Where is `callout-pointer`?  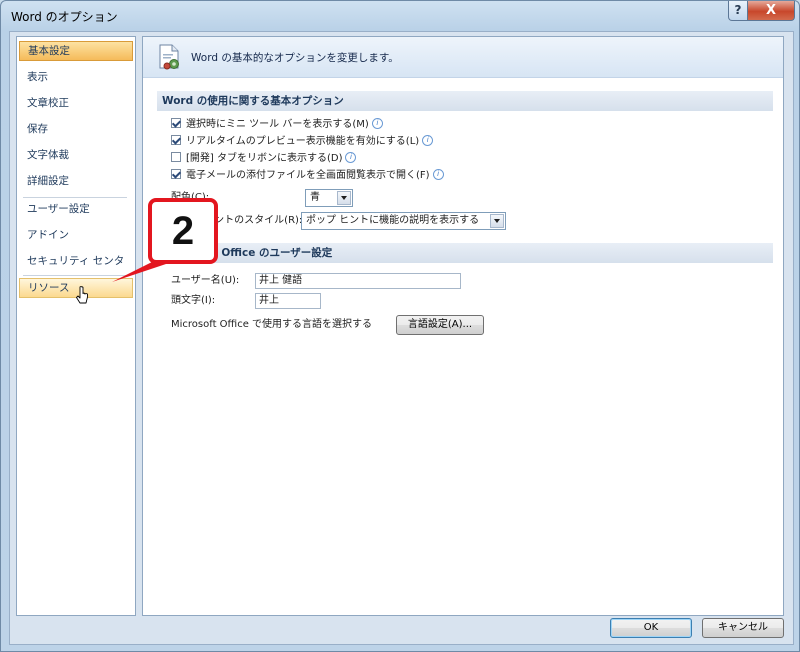
callout-pointer is located at coordinates (148, 270).